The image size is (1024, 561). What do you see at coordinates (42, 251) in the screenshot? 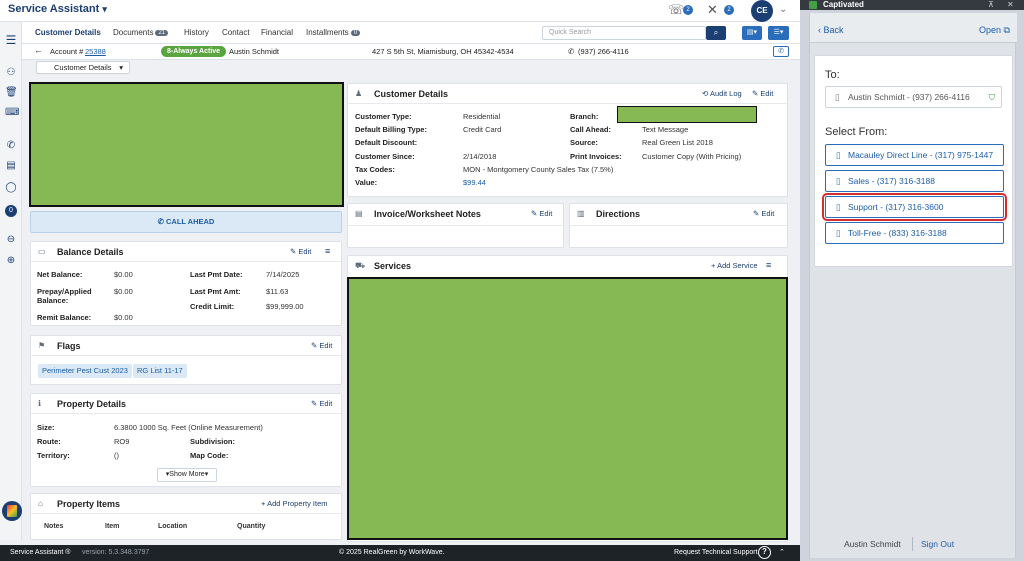
I see `wallet-icon: ▭` at bounding box center [42, 251].